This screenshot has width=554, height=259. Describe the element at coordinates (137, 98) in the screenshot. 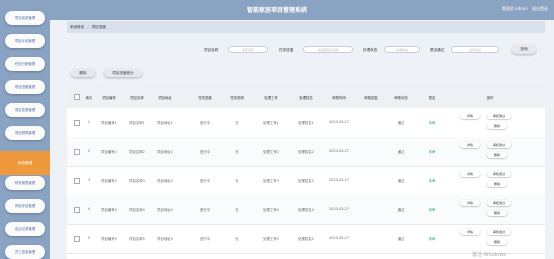

I see `header-name: 项目名称` at that location.